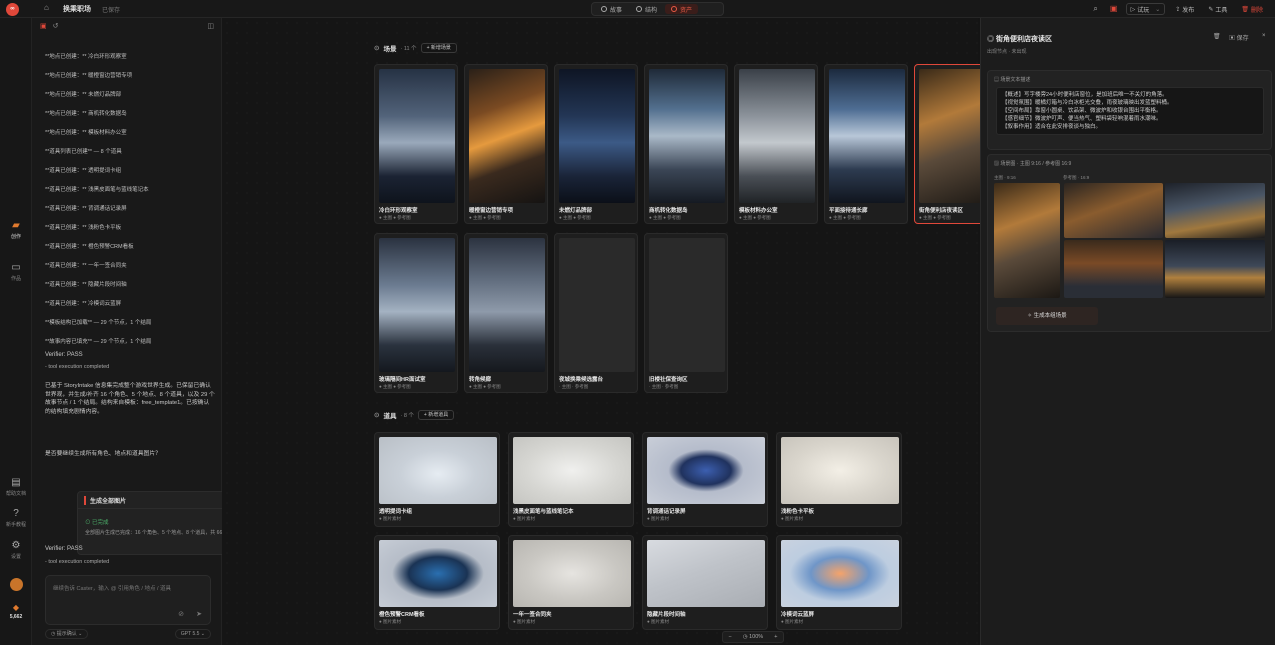 The image size is (1275, 645). What do you see at coordinates (1239, 37) in the screenshot?
I see `save-button: ▣ 保存` at bounding box center [1239, 37].